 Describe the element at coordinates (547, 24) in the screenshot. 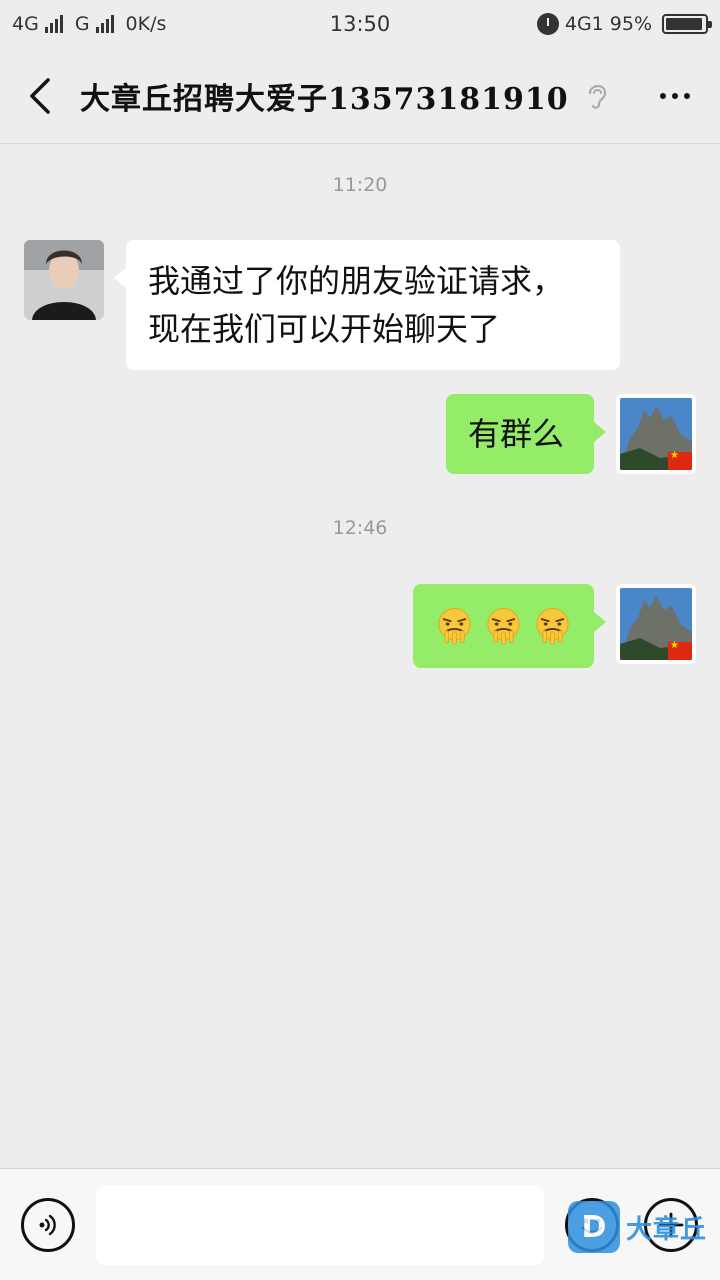

I see `alarm-icon` at that location.